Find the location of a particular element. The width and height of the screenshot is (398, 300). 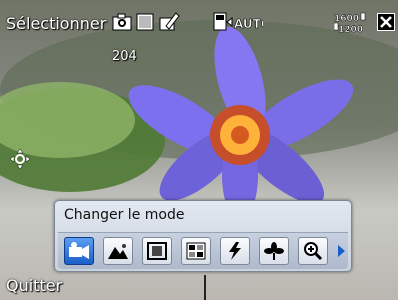

shots-remaining: 204 is located at coordinates (124, 56).